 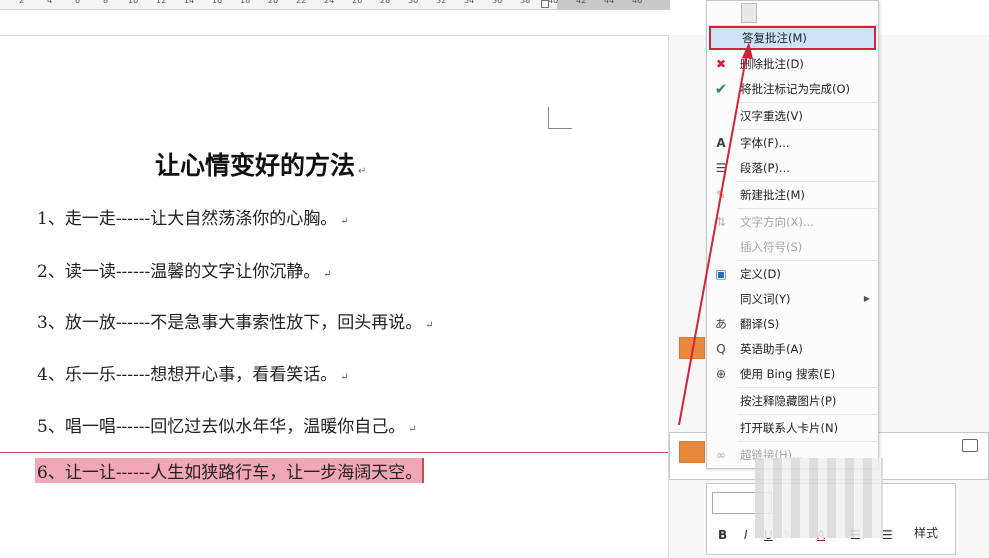 I want to click on page-top-edge, so click(x=334, y=35).